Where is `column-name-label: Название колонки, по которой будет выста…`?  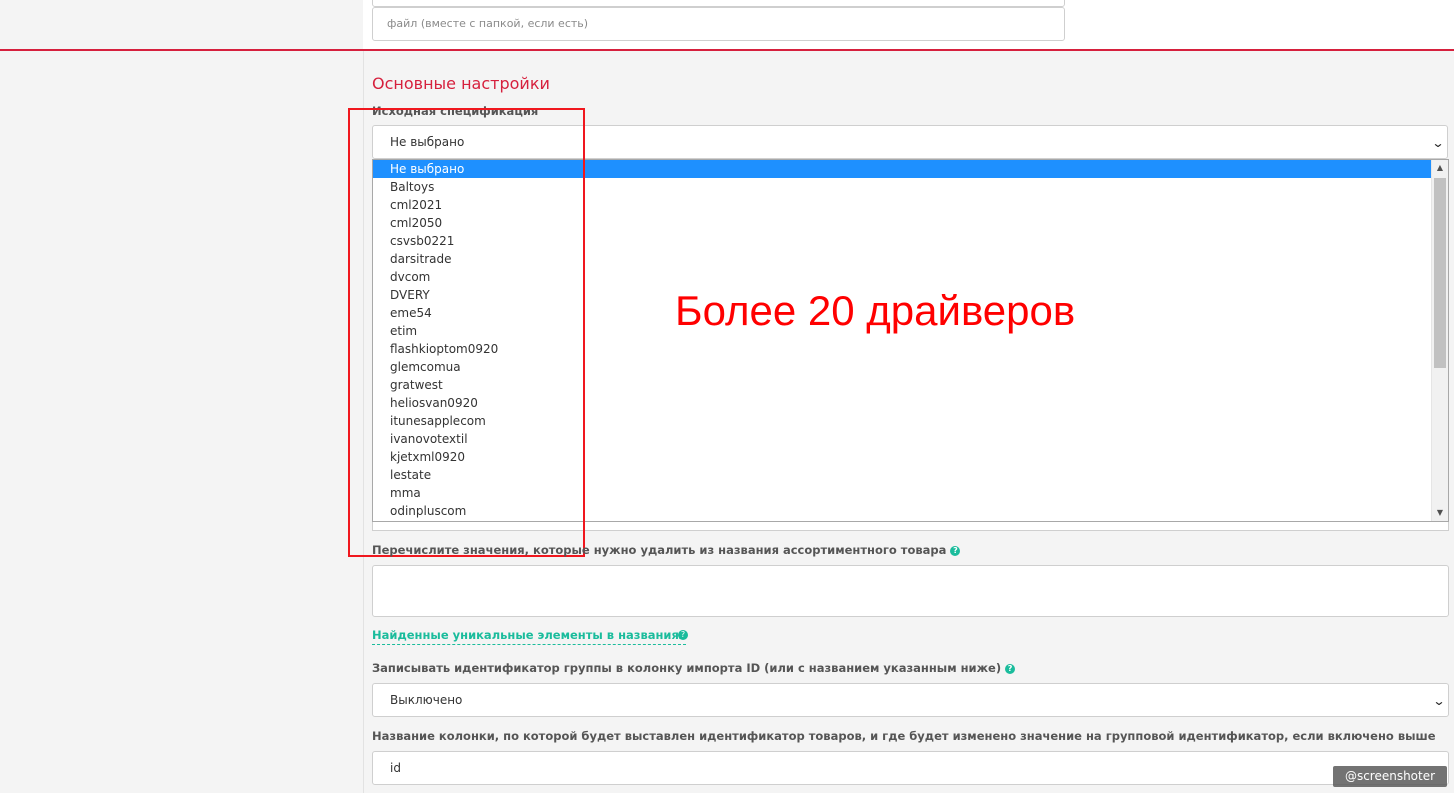 column-name-label: Название колонки, по которой будет выста… is located at coordinates (904, 736).